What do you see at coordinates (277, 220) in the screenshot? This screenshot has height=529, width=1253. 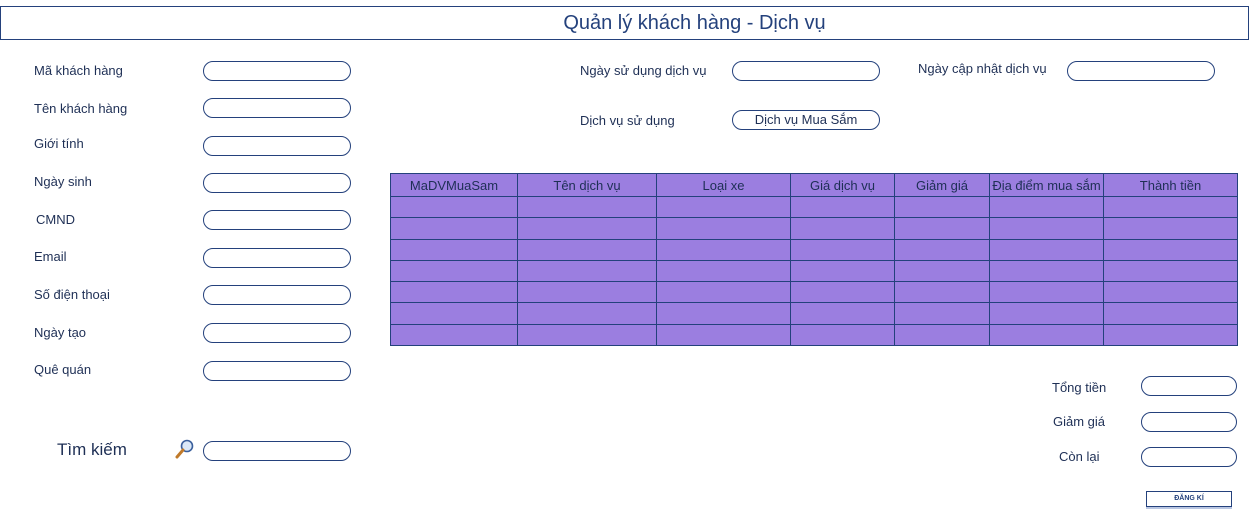 I see `id-card-field` at bounding box center [277, 220].